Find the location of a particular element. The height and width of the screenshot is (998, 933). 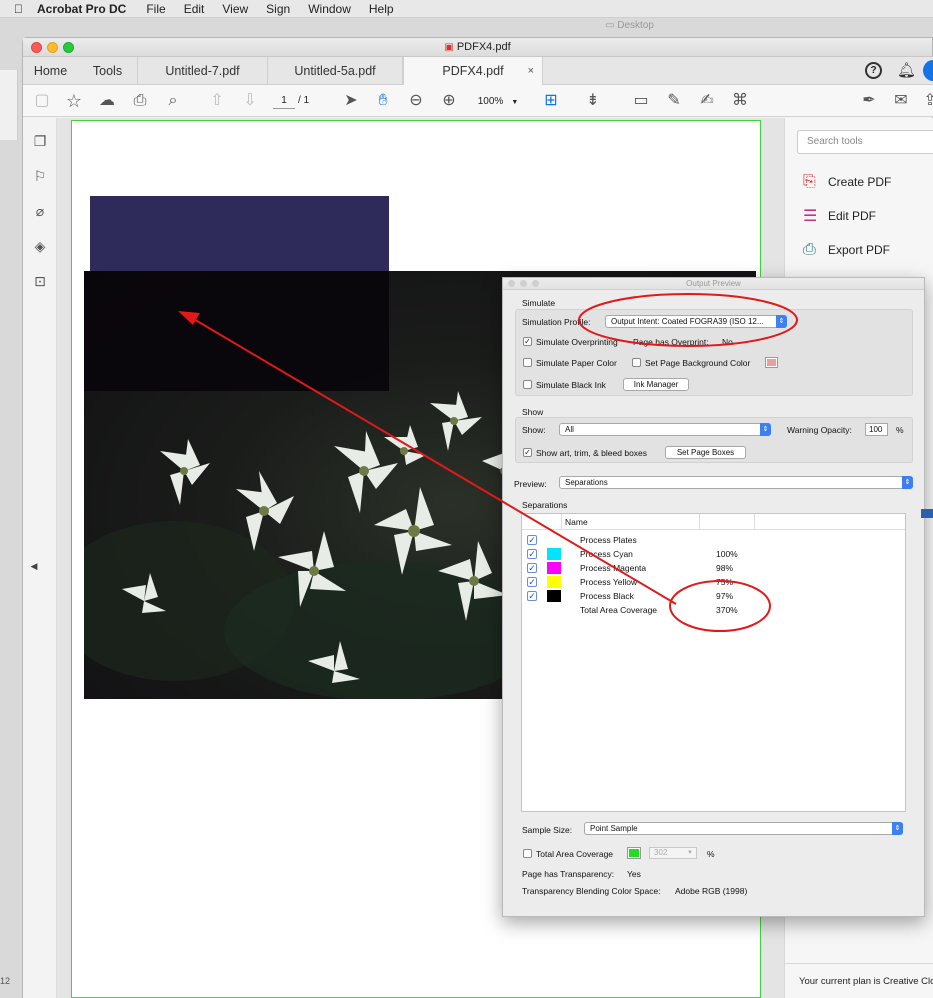

app-menu: Acrobat Pro DC is located at coordinates (81, 9).